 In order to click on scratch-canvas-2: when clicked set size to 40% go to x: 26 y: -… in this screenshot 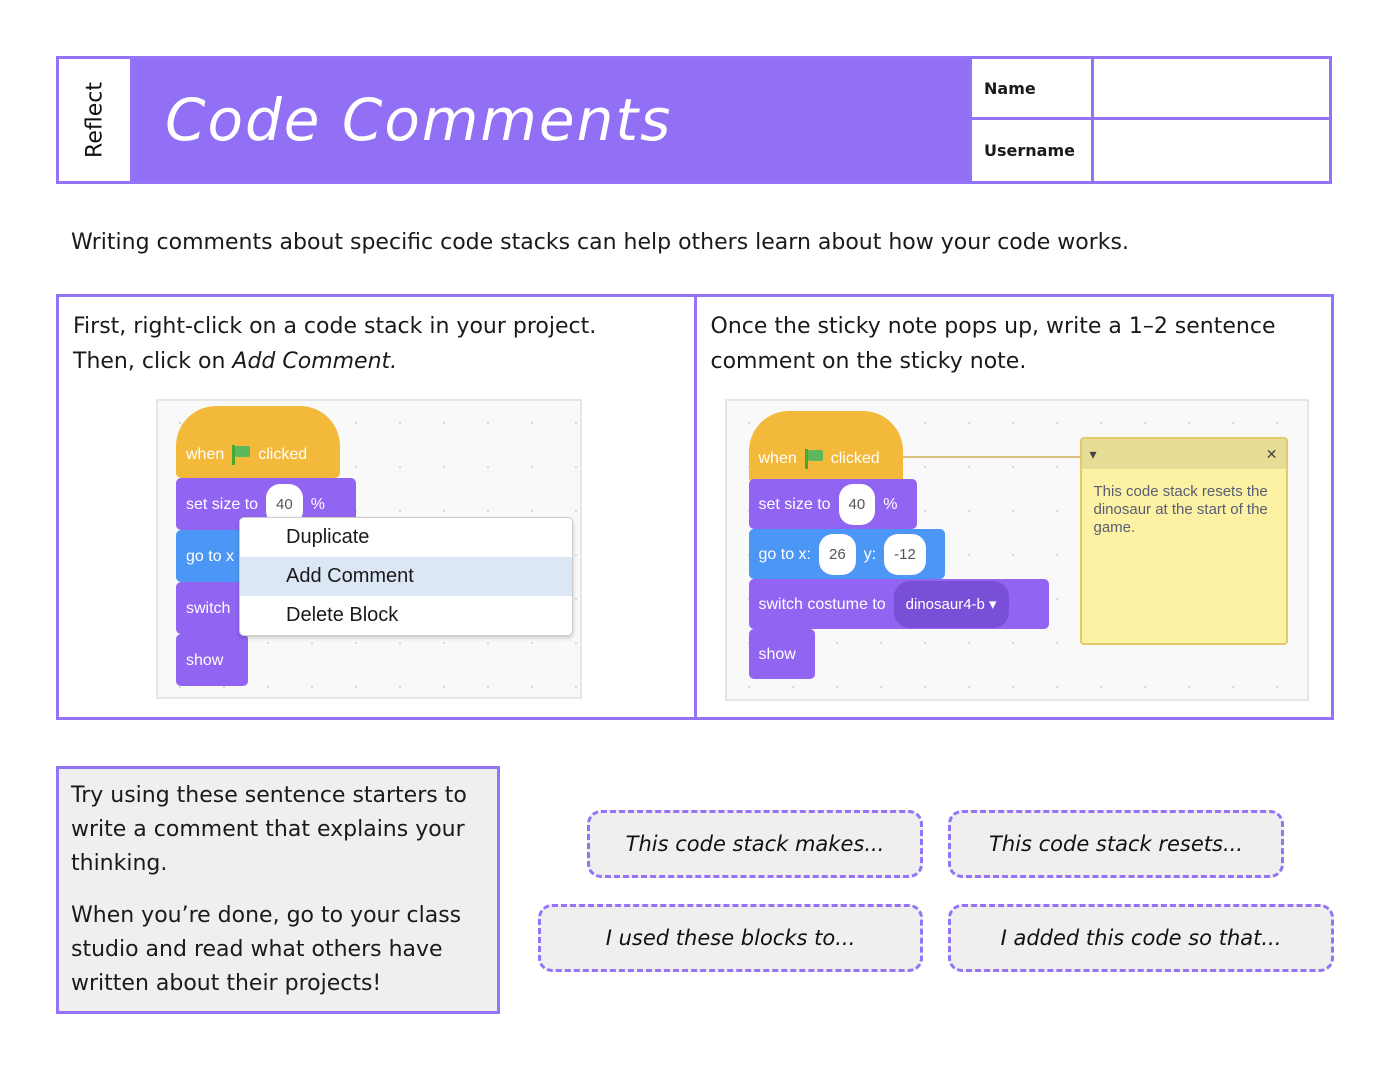, I will do `click(1016, 550)`.